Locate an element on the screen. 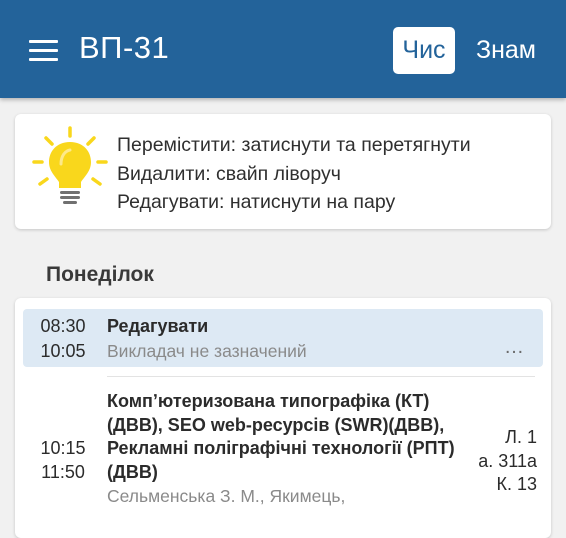 The width and height of the screenshot is (566, 538). pair-subject-line: Рекламні поліграфічні технології (РПТ) is located at coordinates (281, 448).